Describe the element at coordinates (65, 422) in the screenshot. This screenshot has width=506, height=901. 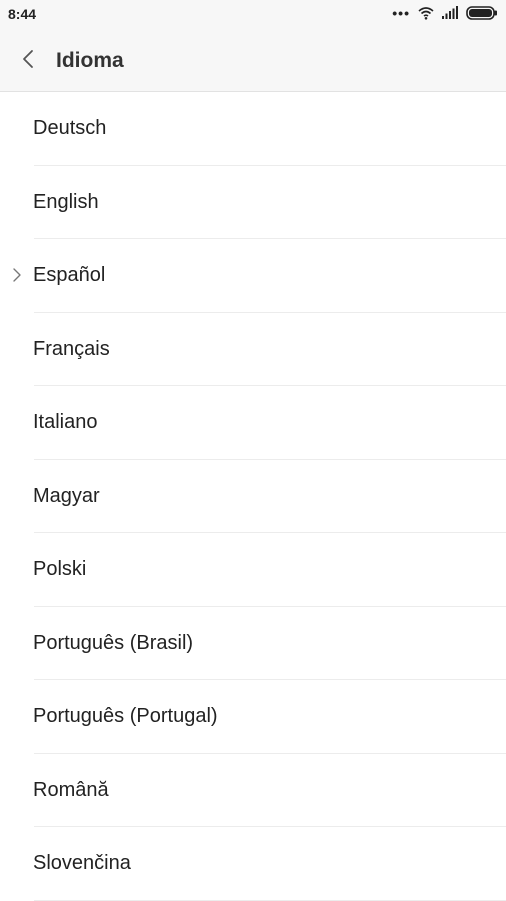
I see `language-label: Italiano` at that location.